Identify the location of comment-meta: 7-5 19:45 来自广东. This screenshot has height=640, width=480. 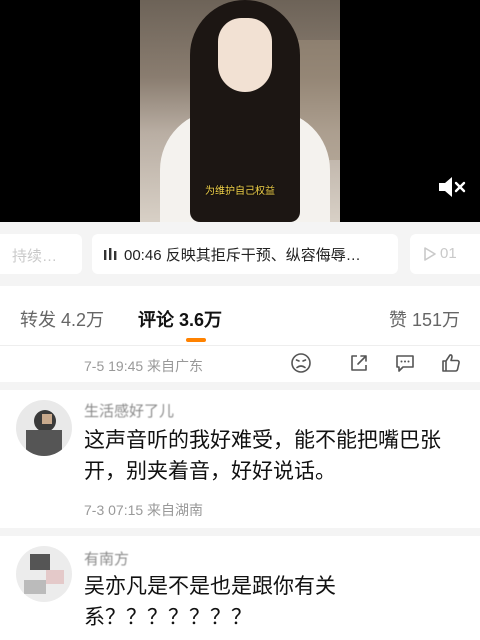
(144, 366).